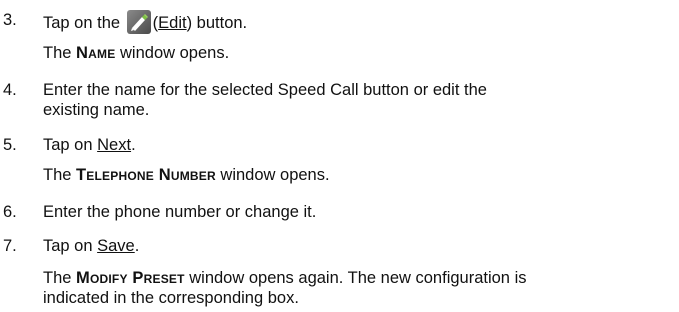  Describe the element at coordinates (114, 145) in the screenshot. I see `next-link: Next` at that location.